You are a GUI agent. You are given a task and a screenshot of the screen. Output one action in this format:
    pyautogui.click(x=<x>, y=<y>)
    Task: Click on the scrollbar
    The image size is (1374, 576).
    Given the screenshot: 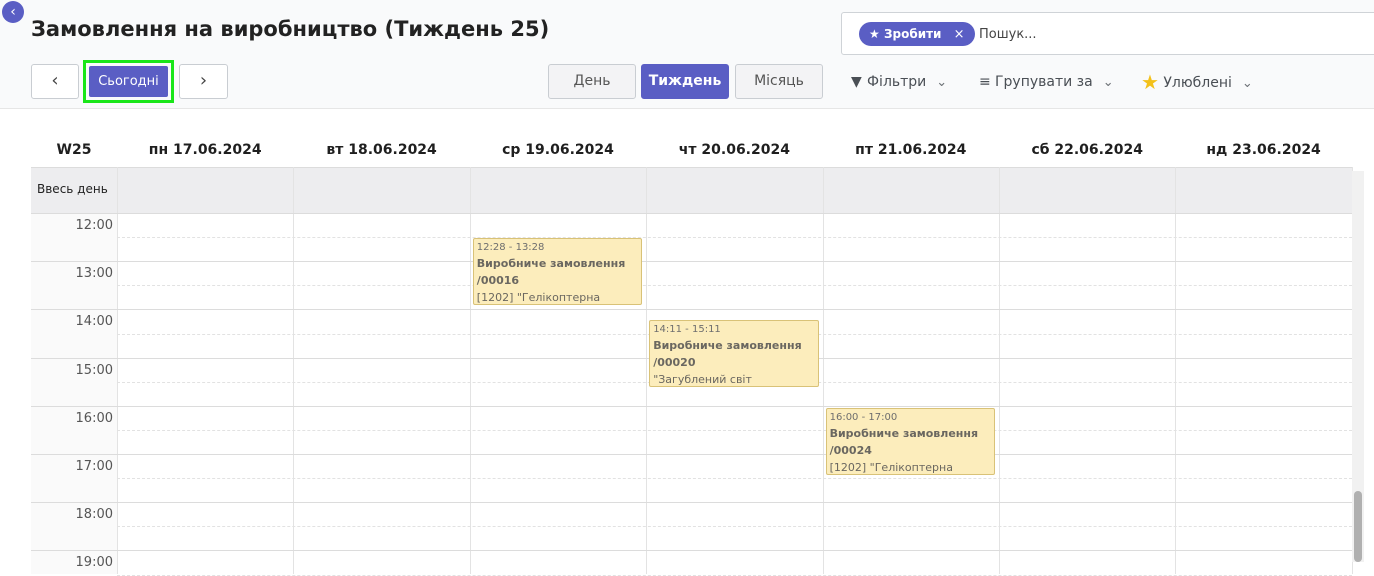 What is the action you would take?
    pyautogui.click(x=1358, y=366)
    